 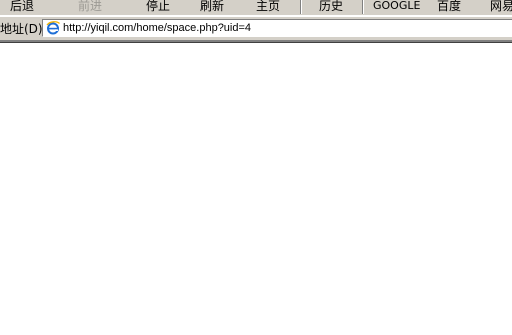 I want to click on history-button: 历史, so click(x=331, y=7).